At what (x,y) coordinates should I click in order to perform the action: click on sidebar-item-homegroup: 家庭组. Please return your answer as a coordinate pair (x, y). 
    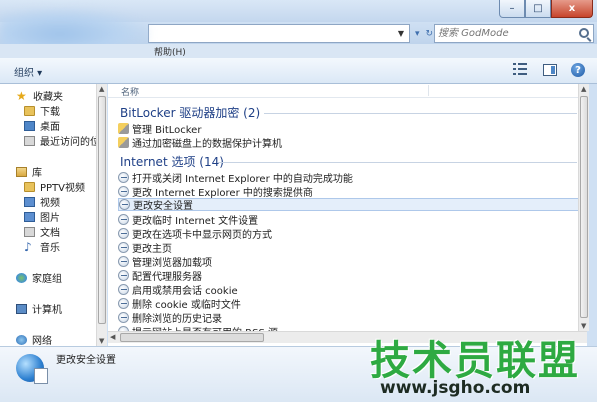
    Looking at the image, I should click on (39, 277).